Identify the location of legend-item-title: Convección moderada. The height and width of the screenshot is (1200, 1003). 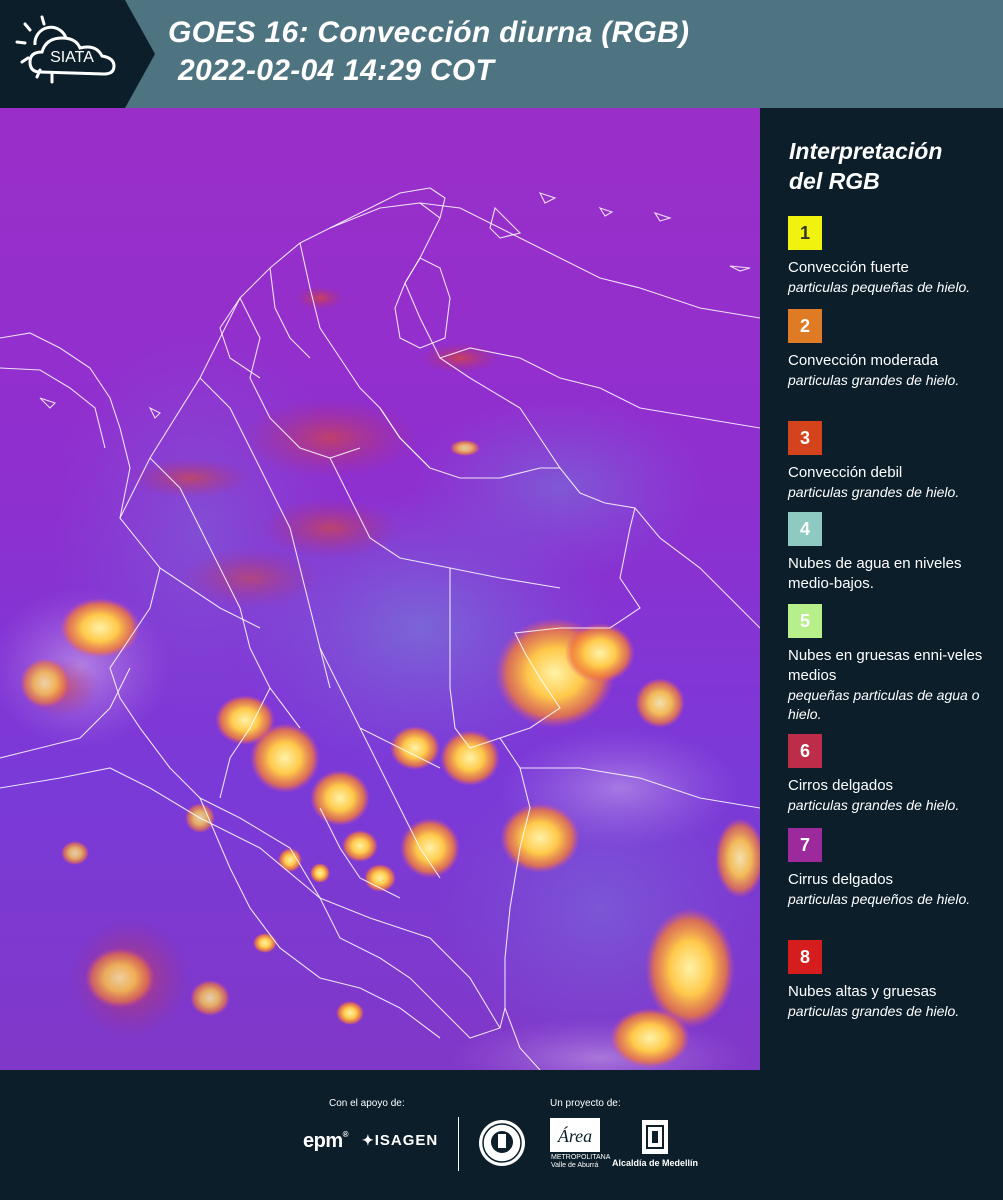
(863, 360).